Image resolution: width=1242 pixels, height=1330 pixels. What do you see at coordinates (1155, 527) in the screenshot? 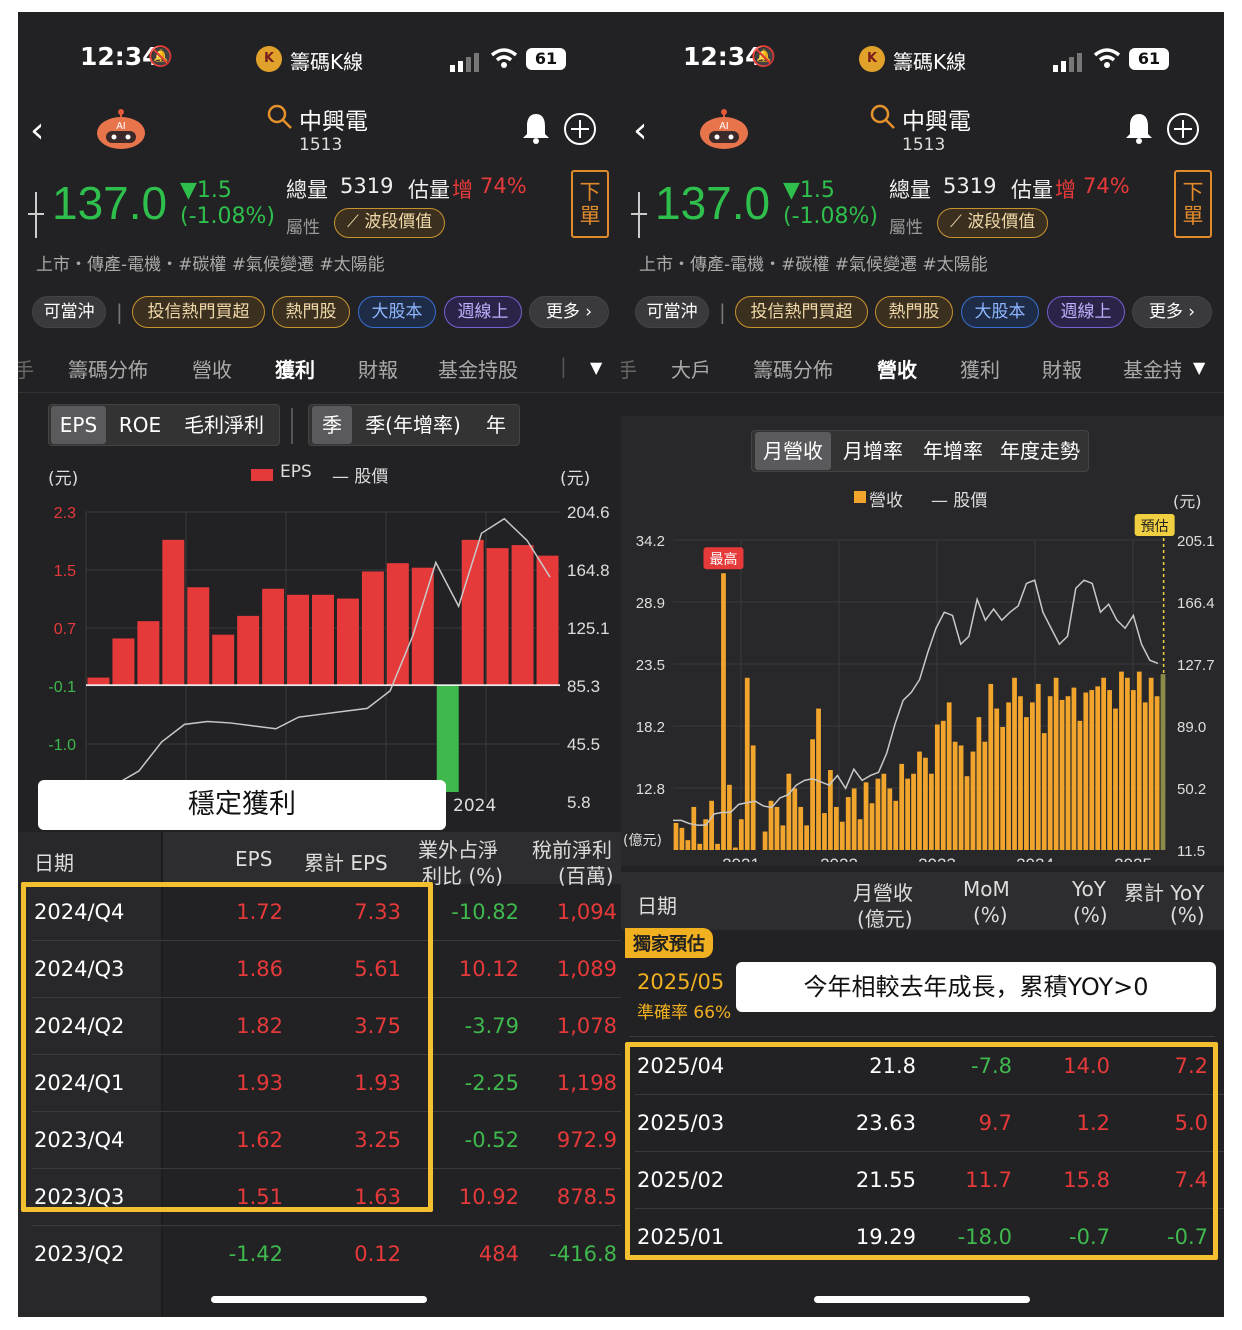
I see `forecast-tag: 預估` at bounding box center [1155, 527].